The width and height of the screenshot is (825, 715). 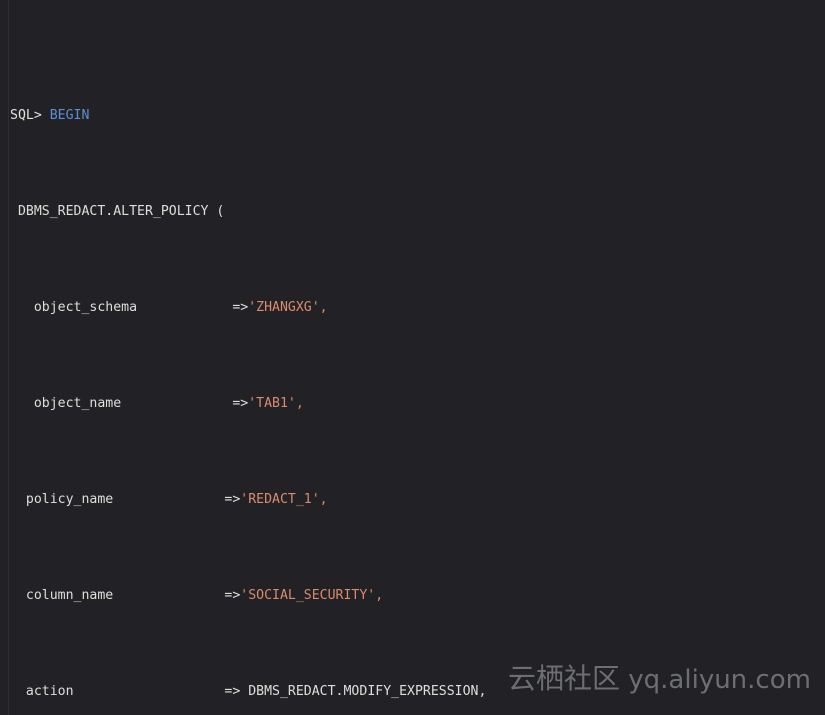 I want to click on param-name-object-schema: object_schema, so click(x=74, y=307).